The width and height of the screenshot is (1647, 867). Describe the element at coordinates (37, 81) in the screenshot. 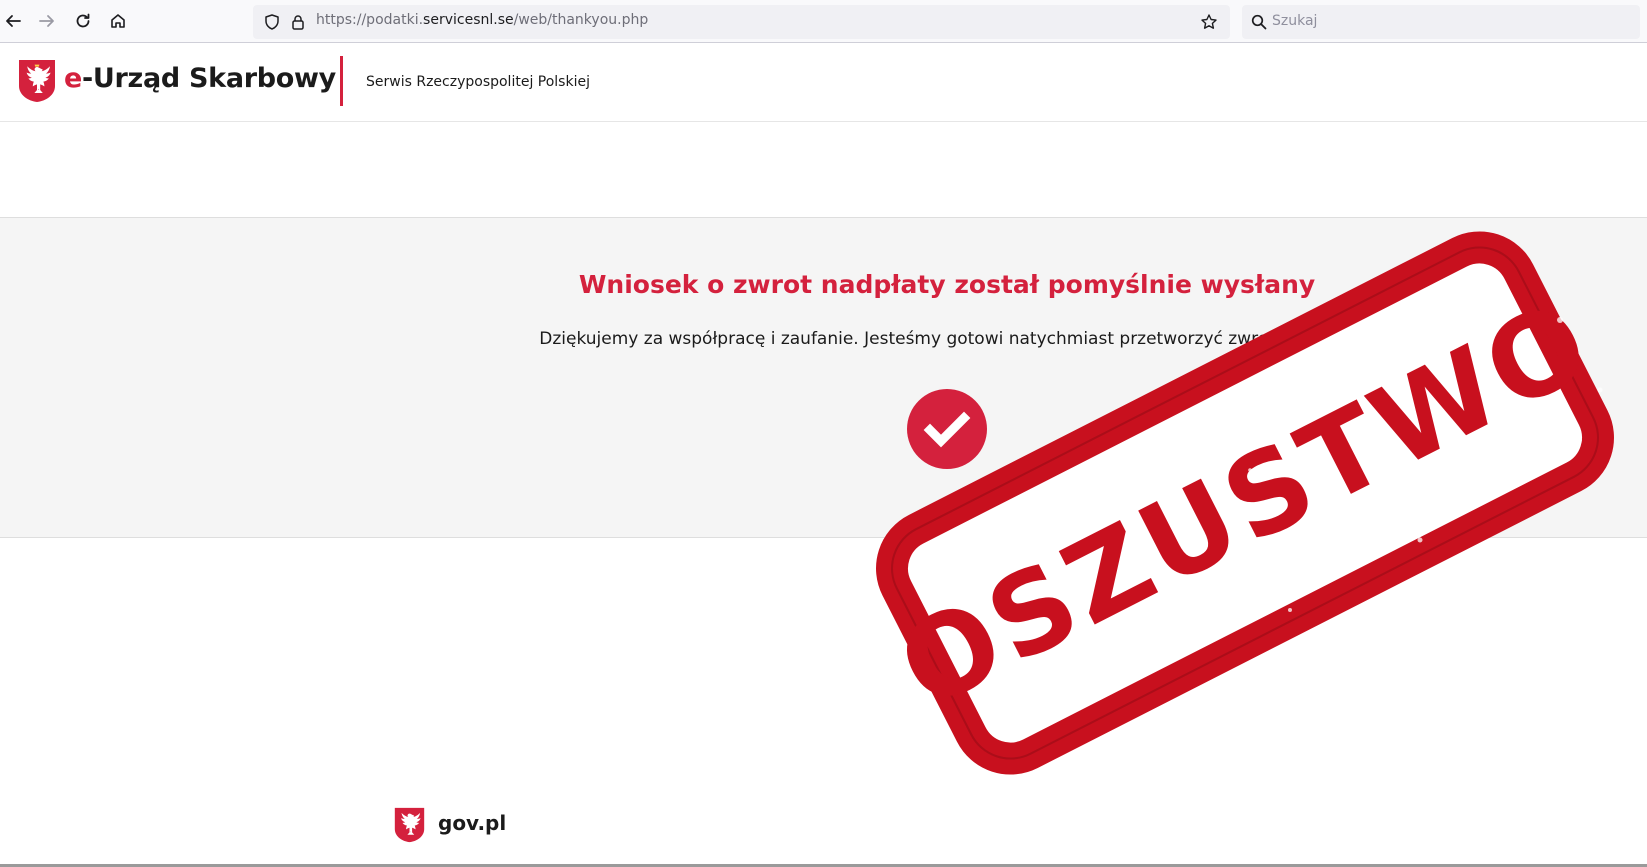

I see `eagle-emblem-icon` at that location.